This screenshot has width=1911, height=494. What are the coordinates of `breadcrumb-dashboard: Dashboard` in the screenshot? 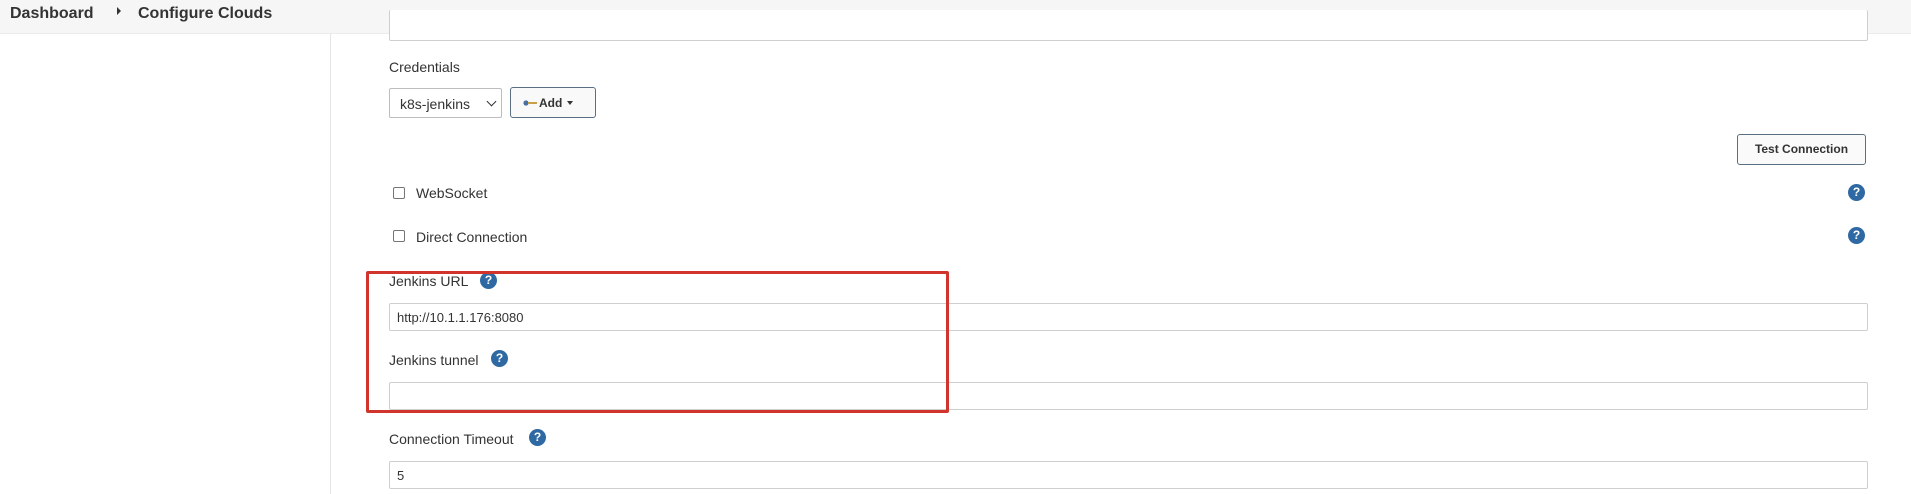 It's located at (52, 14).